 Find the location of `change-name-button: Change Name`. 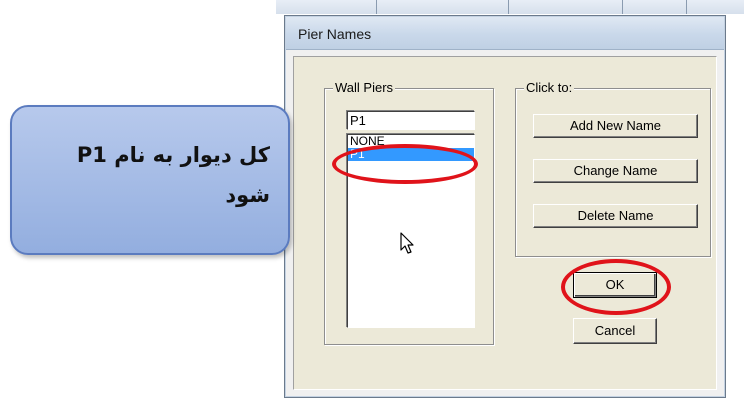

change-name-button: Change Name is located at coordinates (615, 171).